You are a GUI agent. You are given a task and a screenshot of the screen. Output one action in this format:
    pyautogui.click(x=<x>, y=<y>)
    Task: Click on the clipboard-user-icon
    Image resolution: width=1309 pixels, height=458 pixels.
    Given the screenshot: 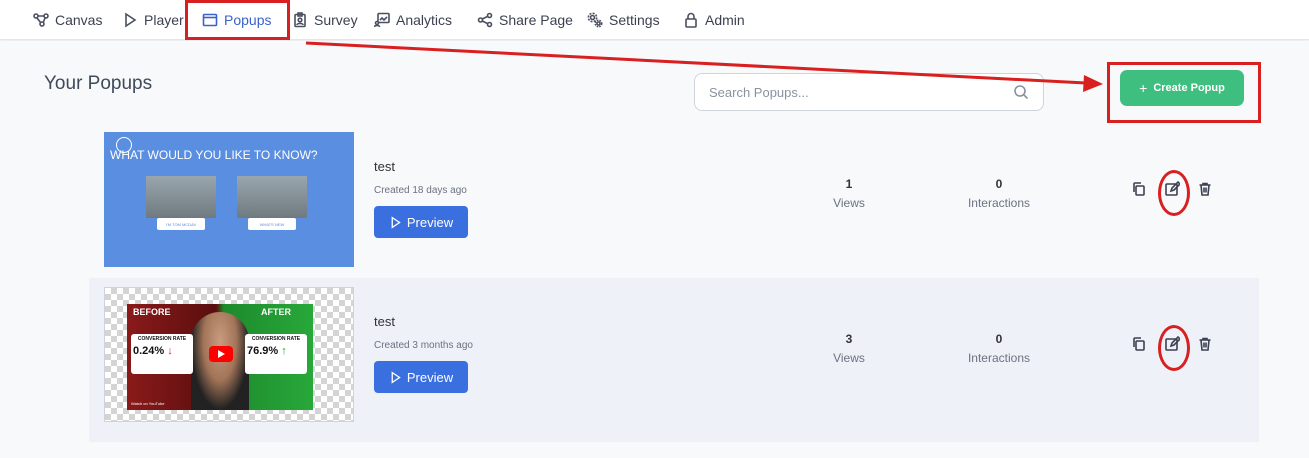 What is the action you would take?
    pyautogui.click(x=300, y=20)
    